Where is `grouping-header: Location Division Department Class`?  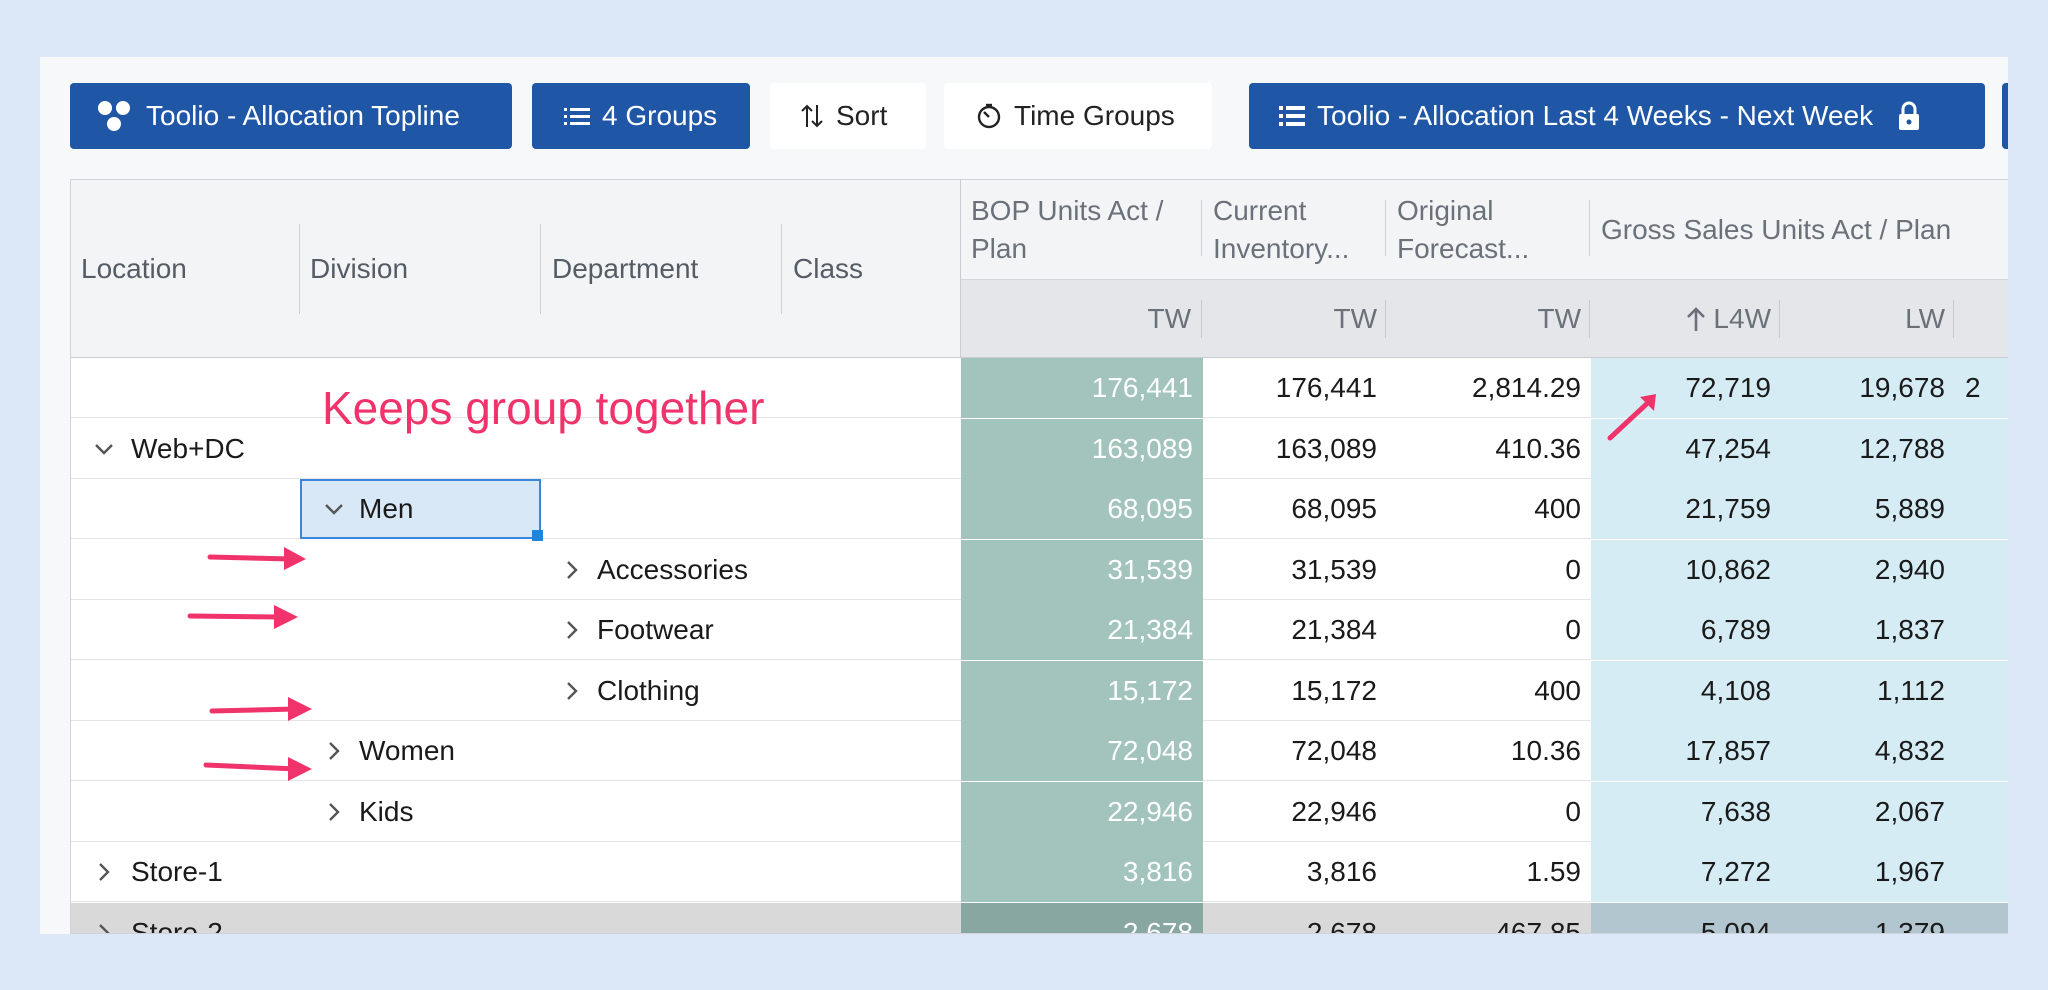
grouping-header: Location Division Department Class is located at coordinates (516, 269).